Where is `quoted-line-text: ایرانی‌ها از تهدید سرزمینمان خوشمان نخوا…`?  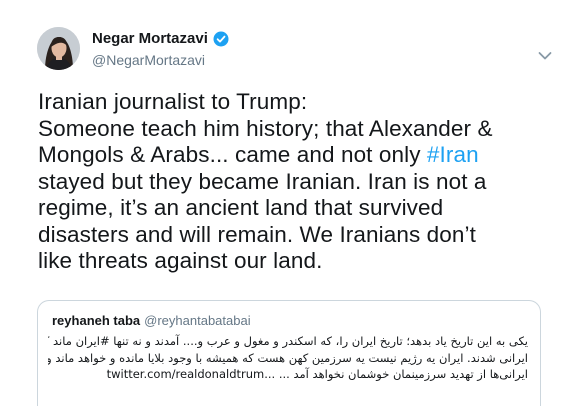 quoted-line-text: ایرانی‌ها از تهدید سرزمینمان خوشمان نخوا… is located at coordinates (403, 374).